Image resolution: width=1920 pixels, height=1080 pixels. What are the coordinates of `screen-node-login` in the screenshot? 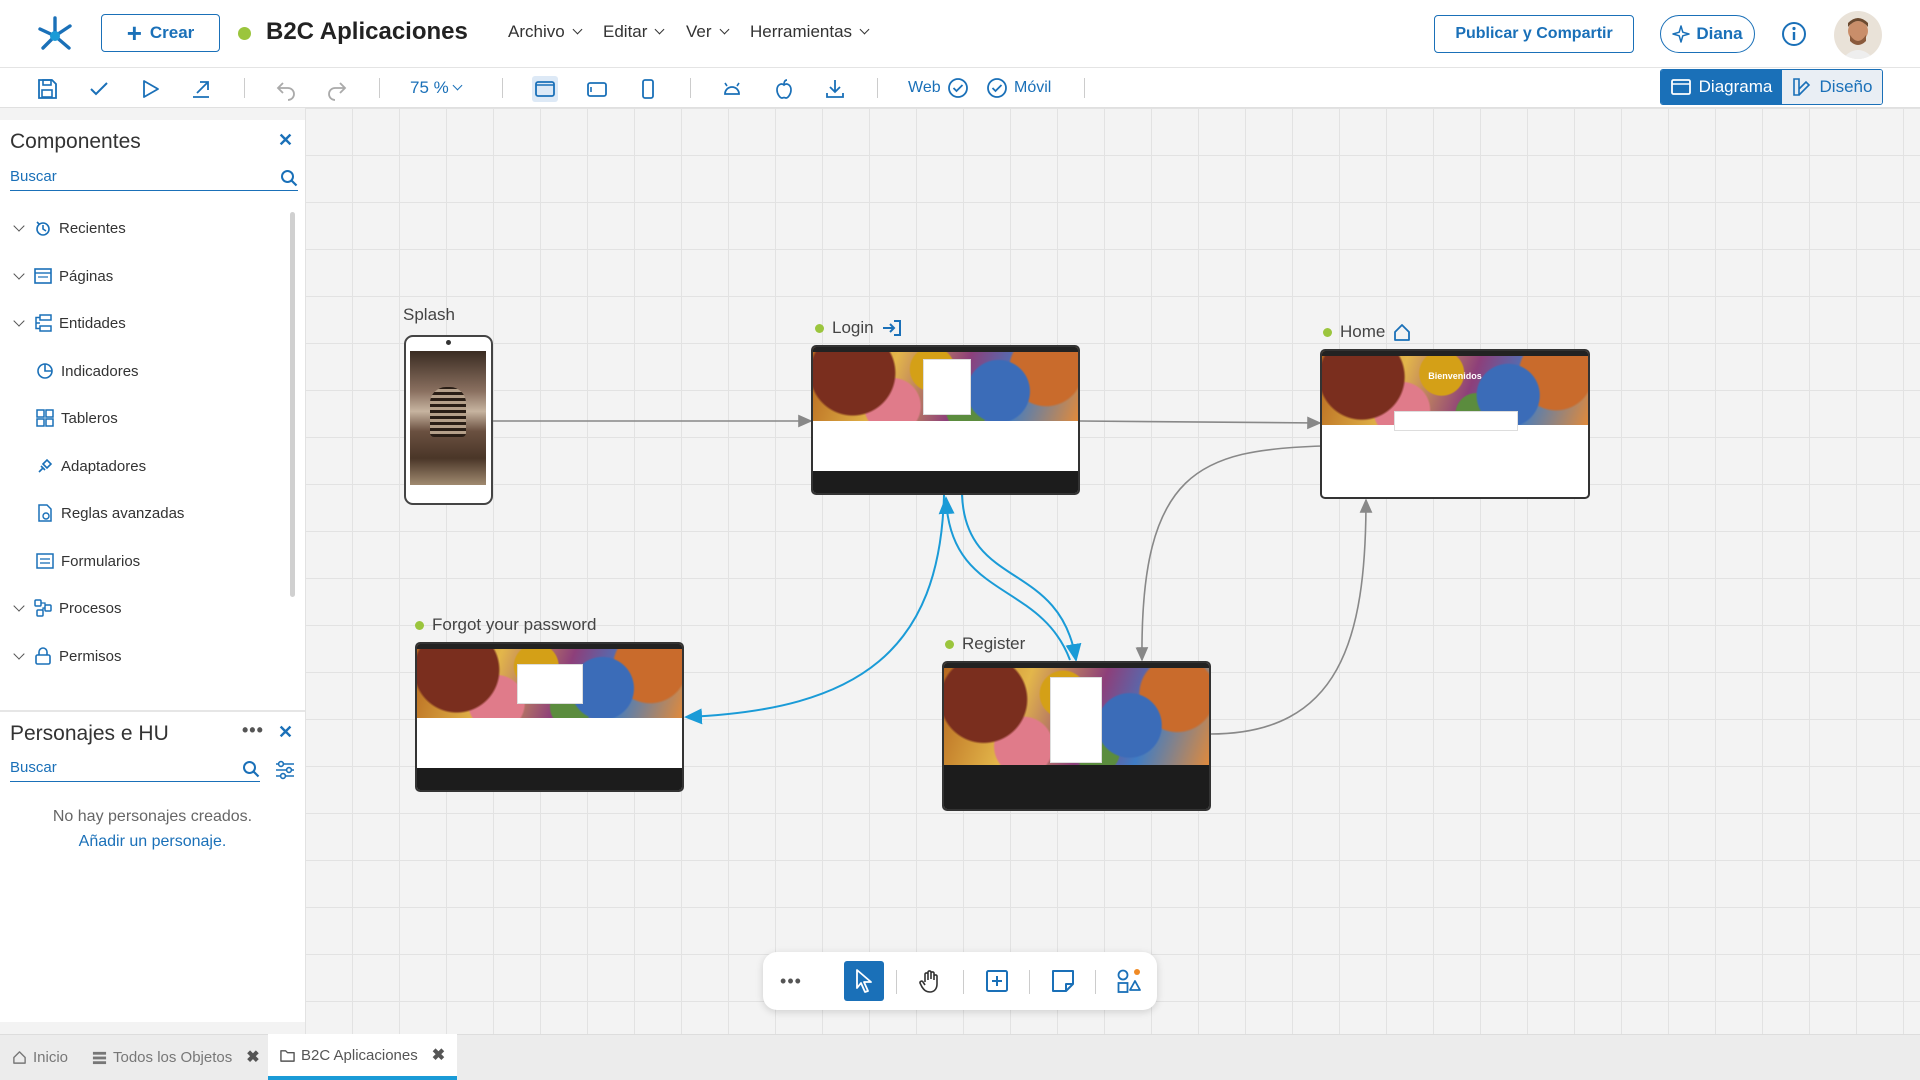 It's located at (945, 420).